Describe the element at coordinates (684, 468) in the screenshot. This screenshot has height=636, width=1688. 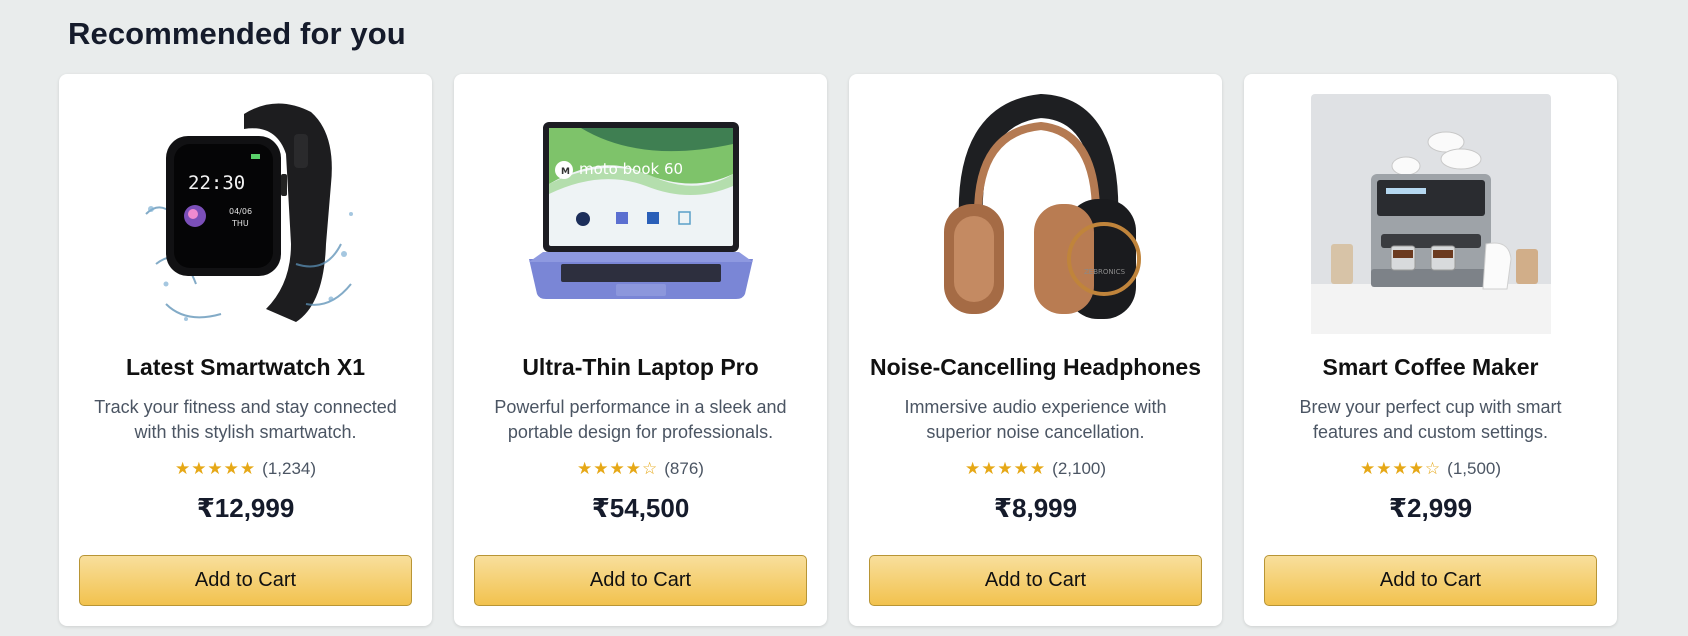
I see `review-count: (876)` at that location.